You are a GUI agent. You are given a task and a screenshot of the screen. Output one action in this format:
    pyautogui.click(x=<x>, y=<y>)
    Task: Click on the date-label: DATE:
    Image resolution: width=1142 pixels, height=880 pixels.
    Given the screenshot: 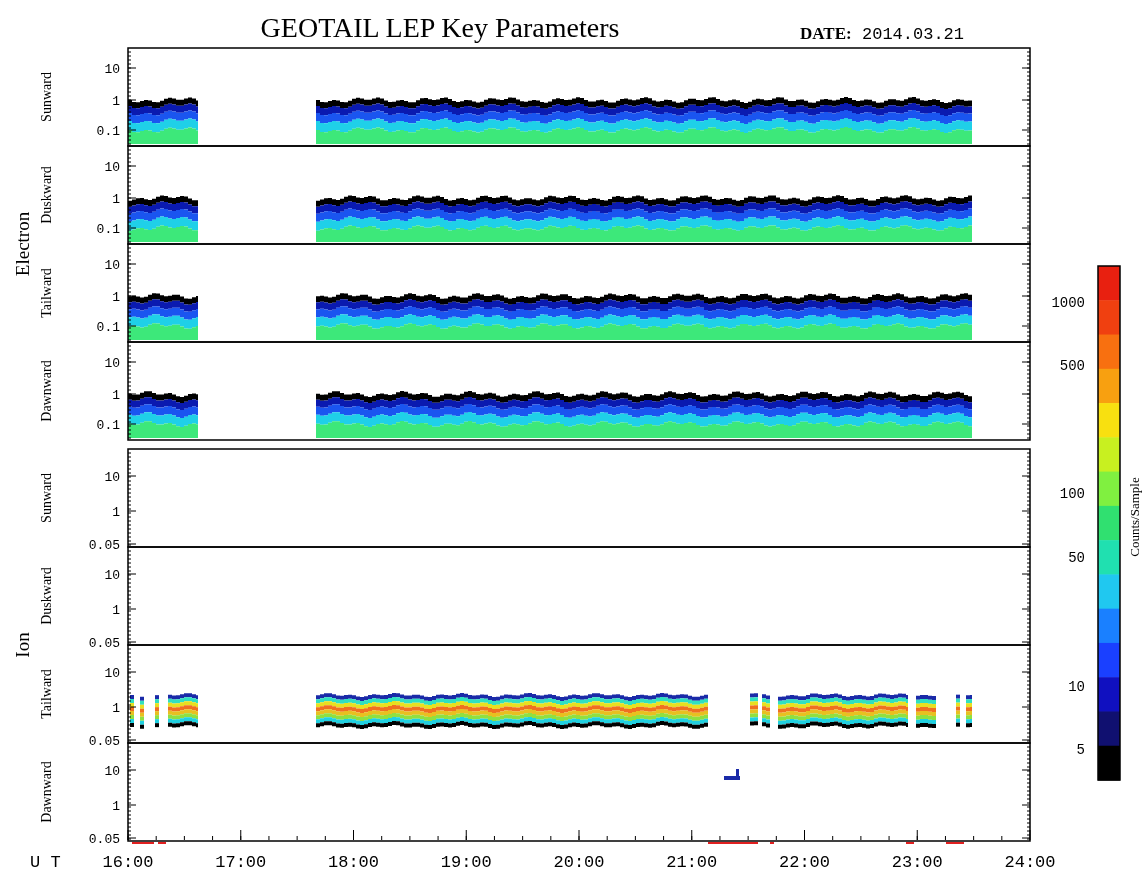 What is the action you would take?
    pyautogui.click(x=826, y=33)
    